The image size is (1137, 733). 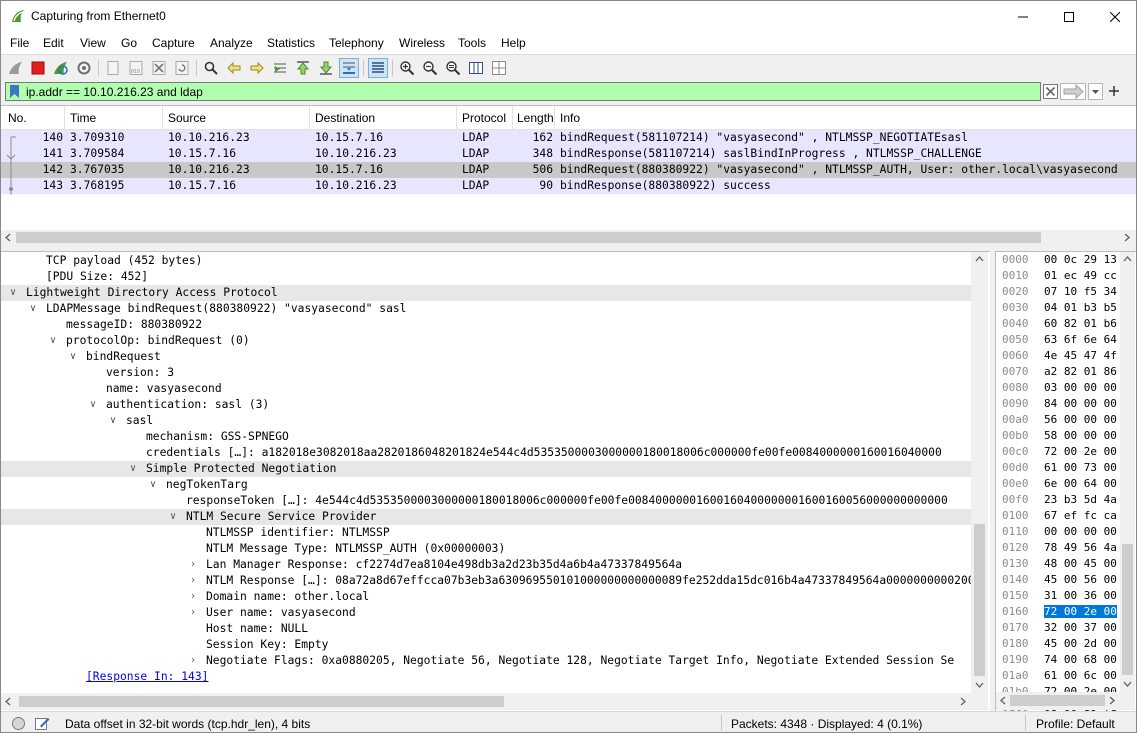 I want to click on detail-tree-item: mechanism: GSS-SPNEGO, so click(x=486, y=437).